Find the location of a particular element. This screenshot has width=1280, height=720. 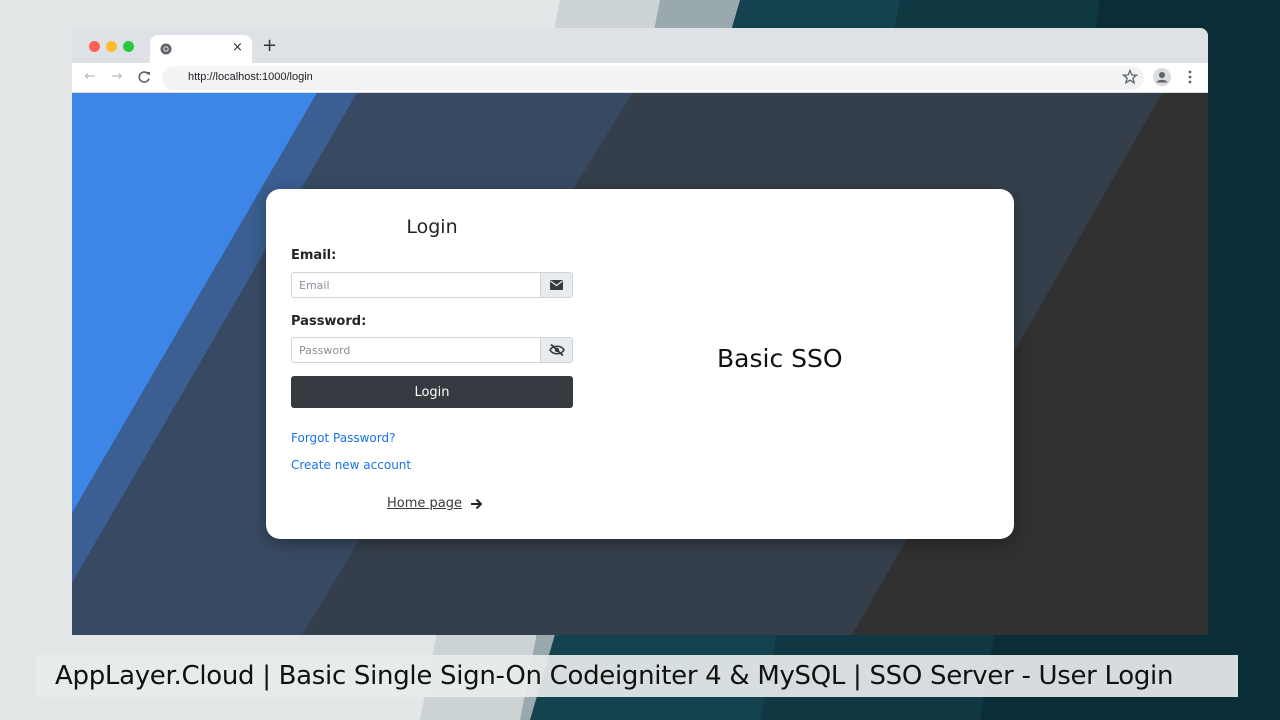

forgot-password-link: Forgot Password? is located at coordinates (343, 438).